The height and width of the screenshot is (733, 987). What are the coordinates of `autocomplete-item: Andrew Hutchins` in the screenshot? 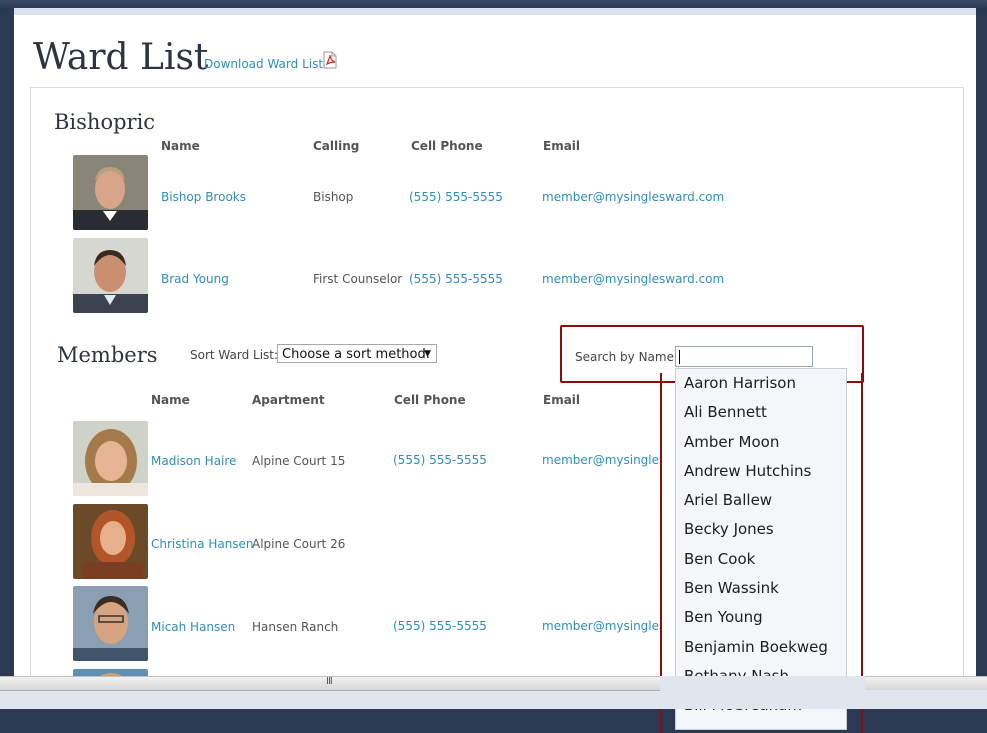 It's located at (761, 471).